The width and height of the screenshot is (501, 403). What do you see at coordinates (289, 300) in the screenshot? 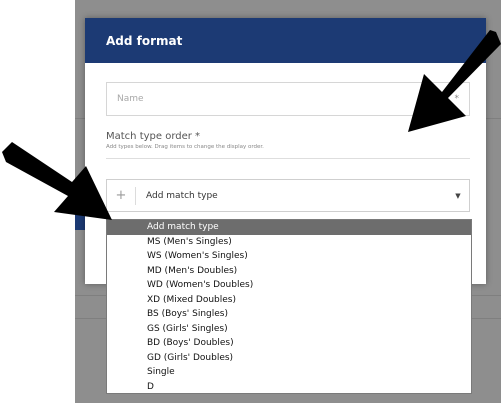
I see `dropdown-option: XD (Mixed Doubles)` at bounding box center [289, 300].